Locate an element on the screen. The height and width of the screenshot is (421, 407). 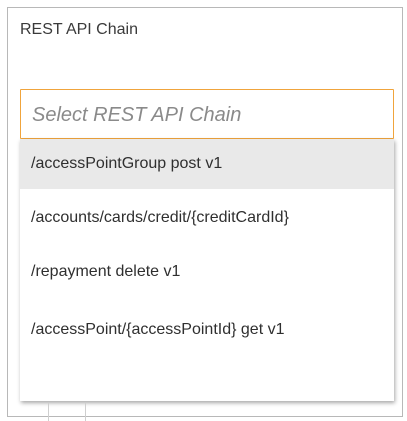
dropdown-option-label: /accessPoint/{accessPointId} get v1 is located at coordinates (158, 329).